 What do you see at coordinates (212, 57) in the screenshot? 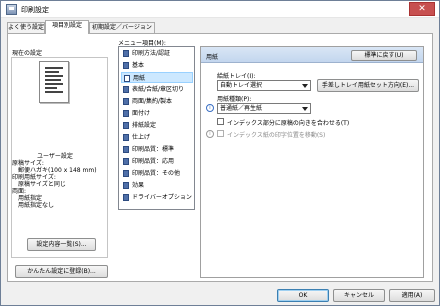
I see `pane-title: 用紙` at bounding box center [212, 57].